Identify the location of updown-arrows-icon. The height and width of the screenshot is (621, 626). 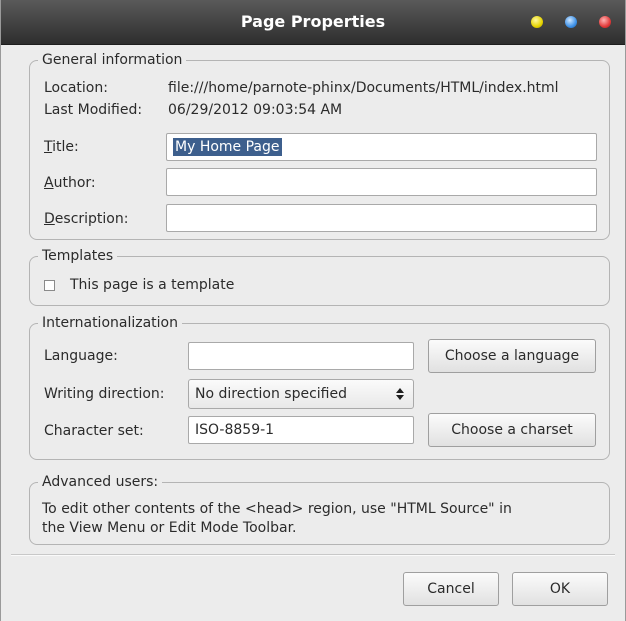
(400, 394).